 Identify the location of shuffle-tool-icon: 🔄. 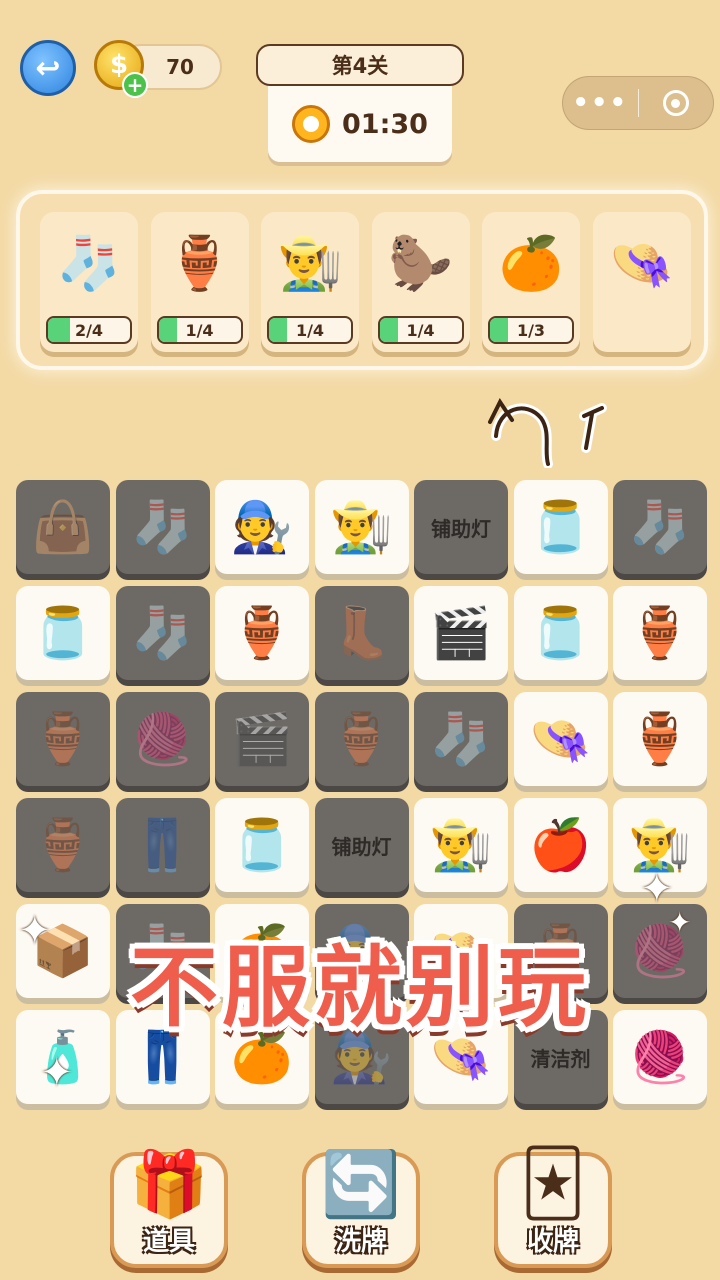
(361, 1184).